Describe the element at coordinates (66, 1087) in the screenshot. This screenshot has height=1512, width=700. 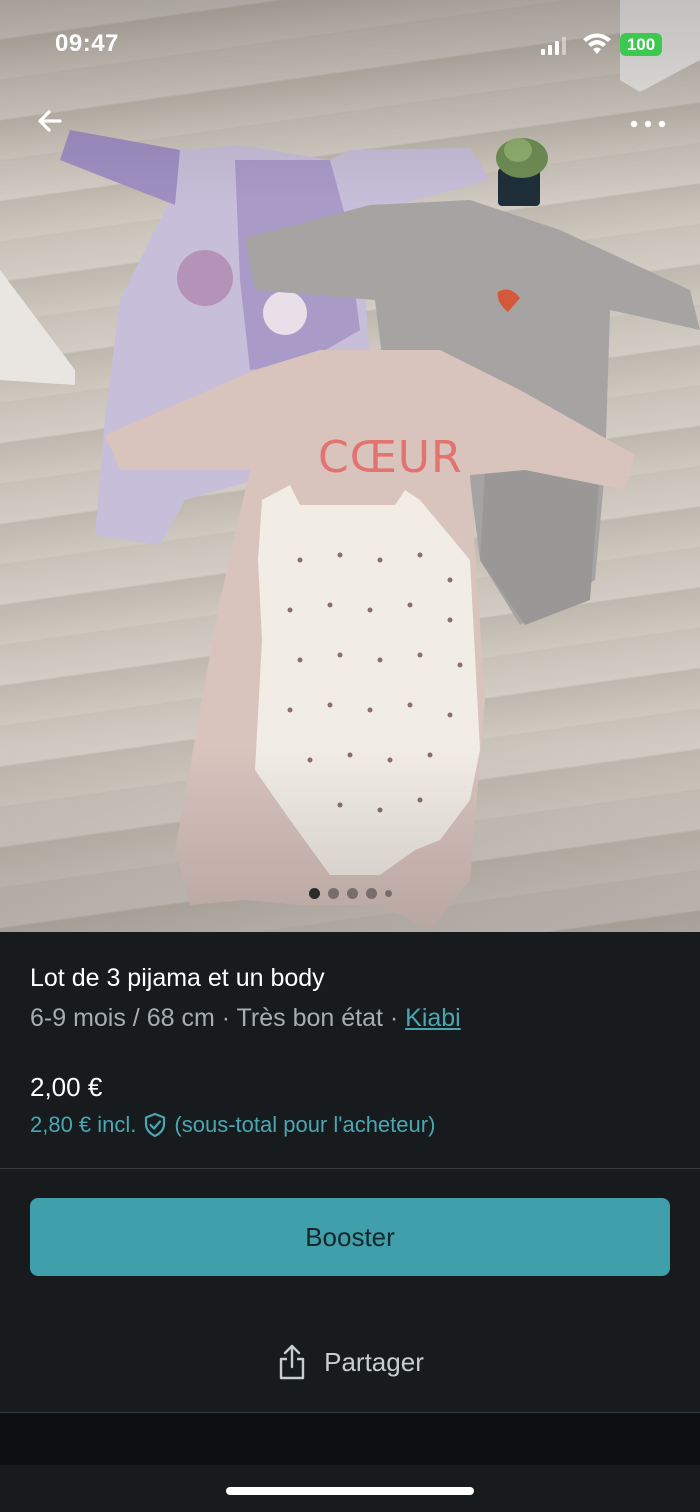
I see `listing-price: 2,00 €` at that location.